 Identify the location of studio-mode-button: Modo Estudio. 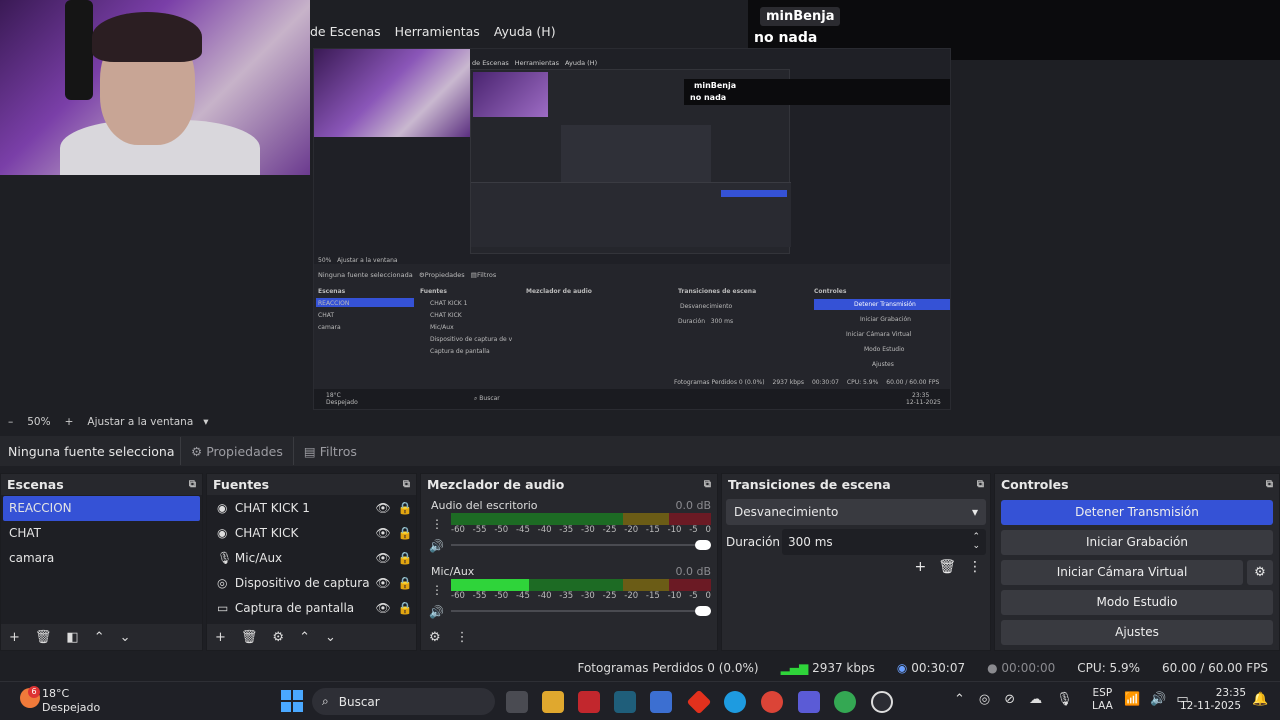
(1137, 602).